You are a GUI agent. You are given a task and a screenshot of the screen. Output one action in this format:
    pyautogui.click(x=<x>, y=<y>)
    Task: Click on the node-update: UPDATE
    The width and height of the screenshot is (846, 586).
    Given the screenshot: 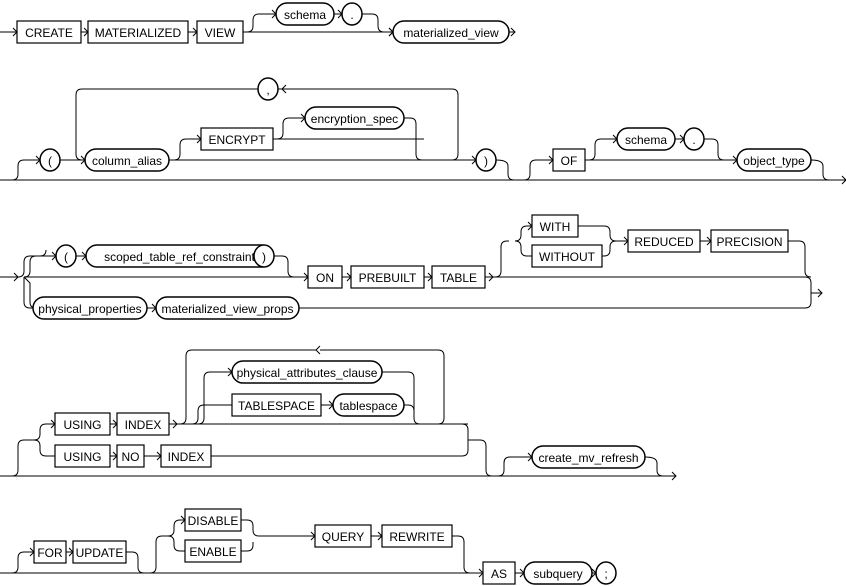 What is the action you would take?
    pyautogui.click(x=99, y=552)
    